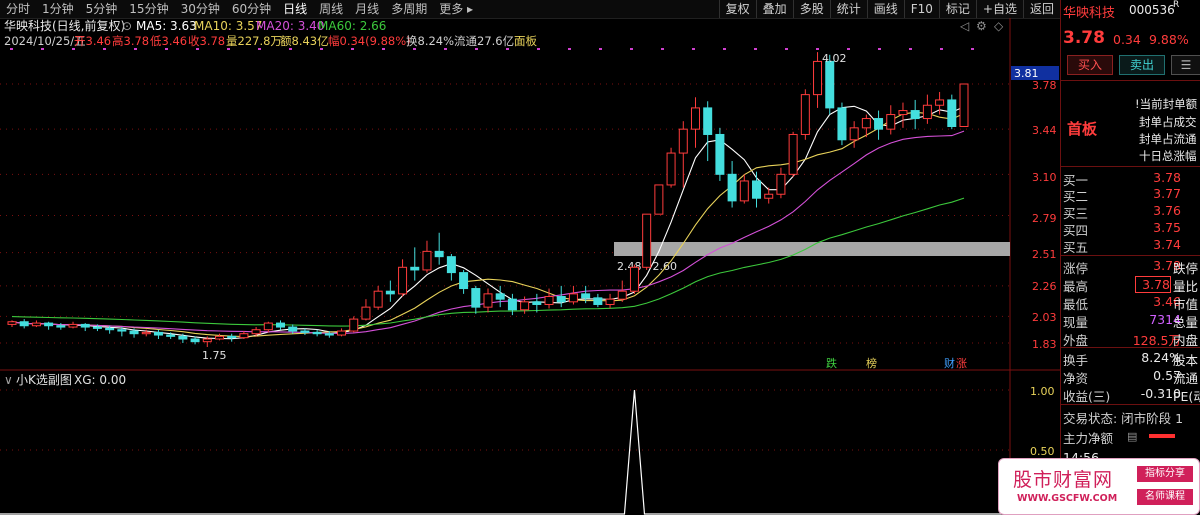 This screenshot has width=1200, height=515. I want to click on tab-15min: 15分钟, so click(148, 9).